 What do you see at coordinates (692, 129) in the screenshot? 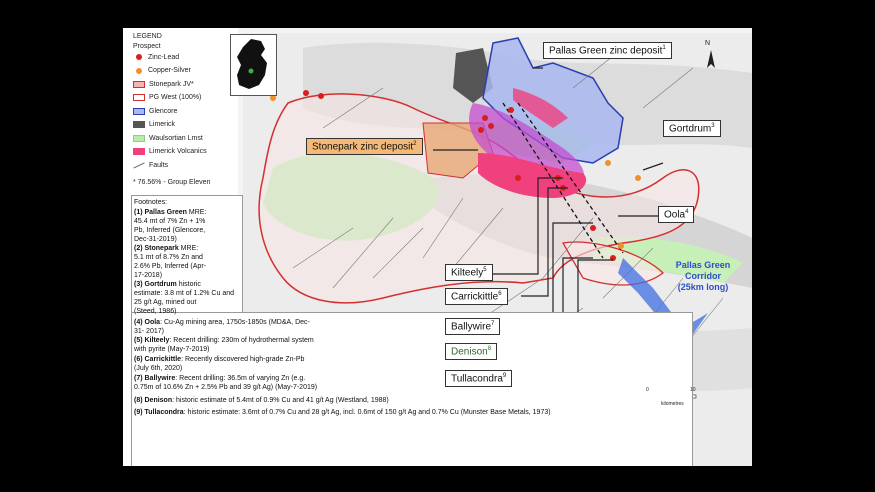
I see `callout-gortdrum: Gortdrum3` at bounding box center [692, 129].